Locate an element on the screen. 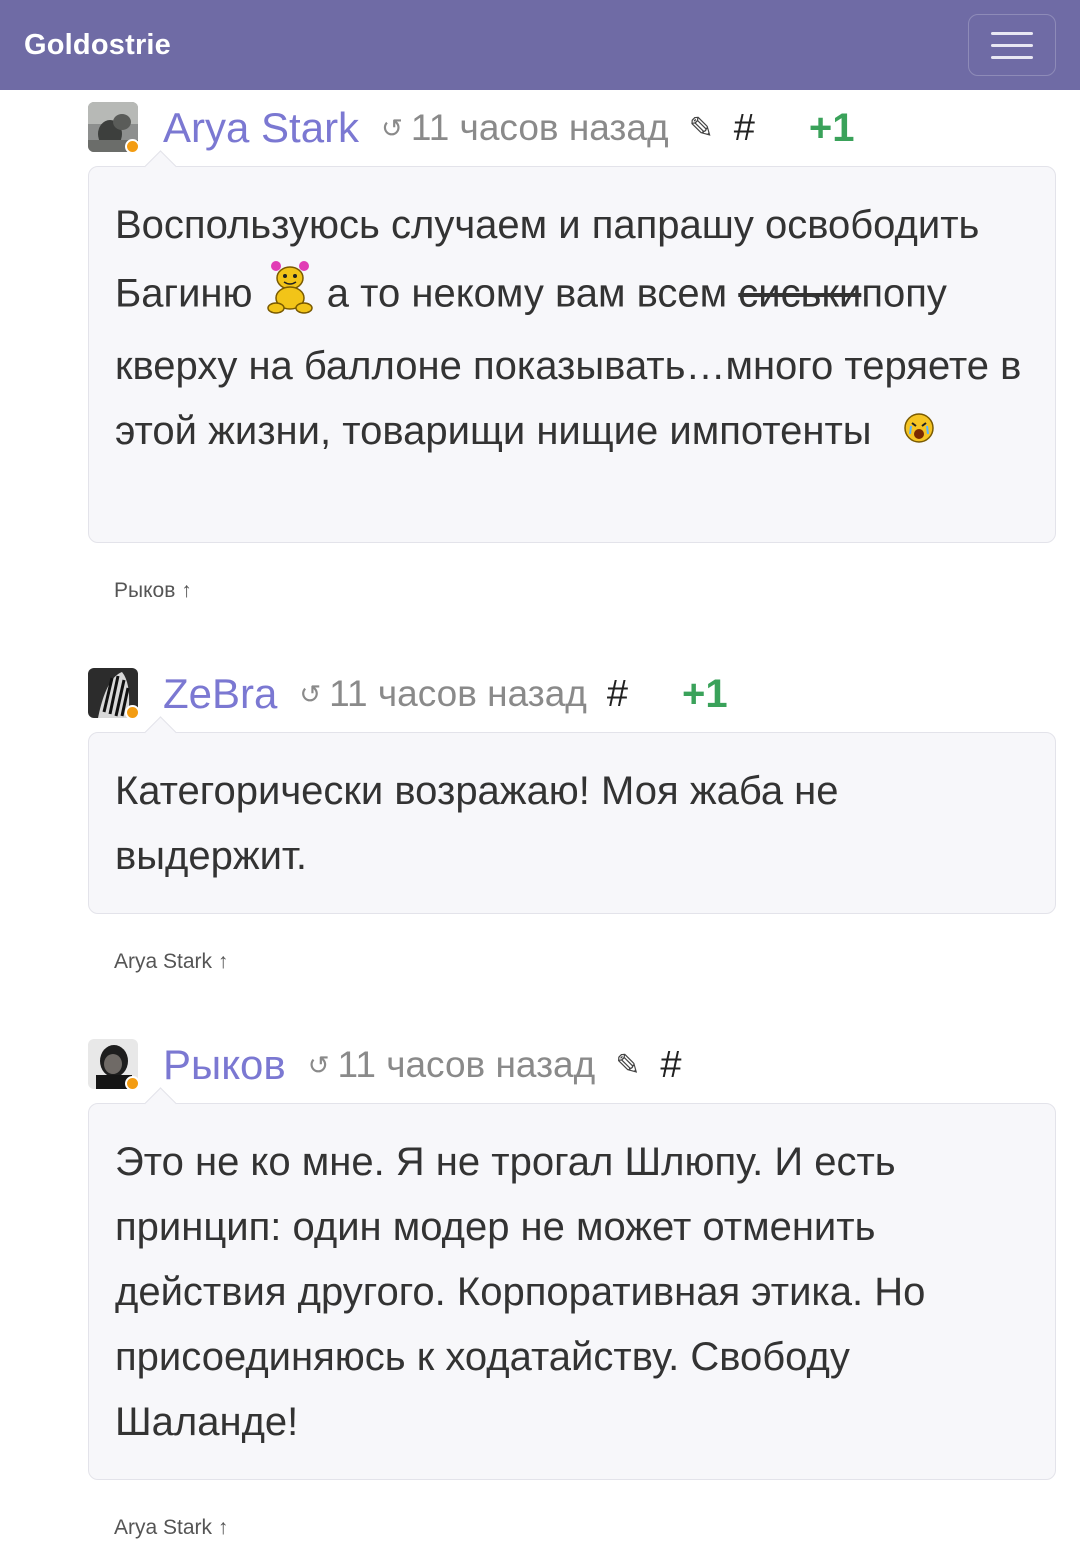  comment-header: Arya Stark ↺ 11 часов назад ✎ # +1 is located at coordinates (572, 128).